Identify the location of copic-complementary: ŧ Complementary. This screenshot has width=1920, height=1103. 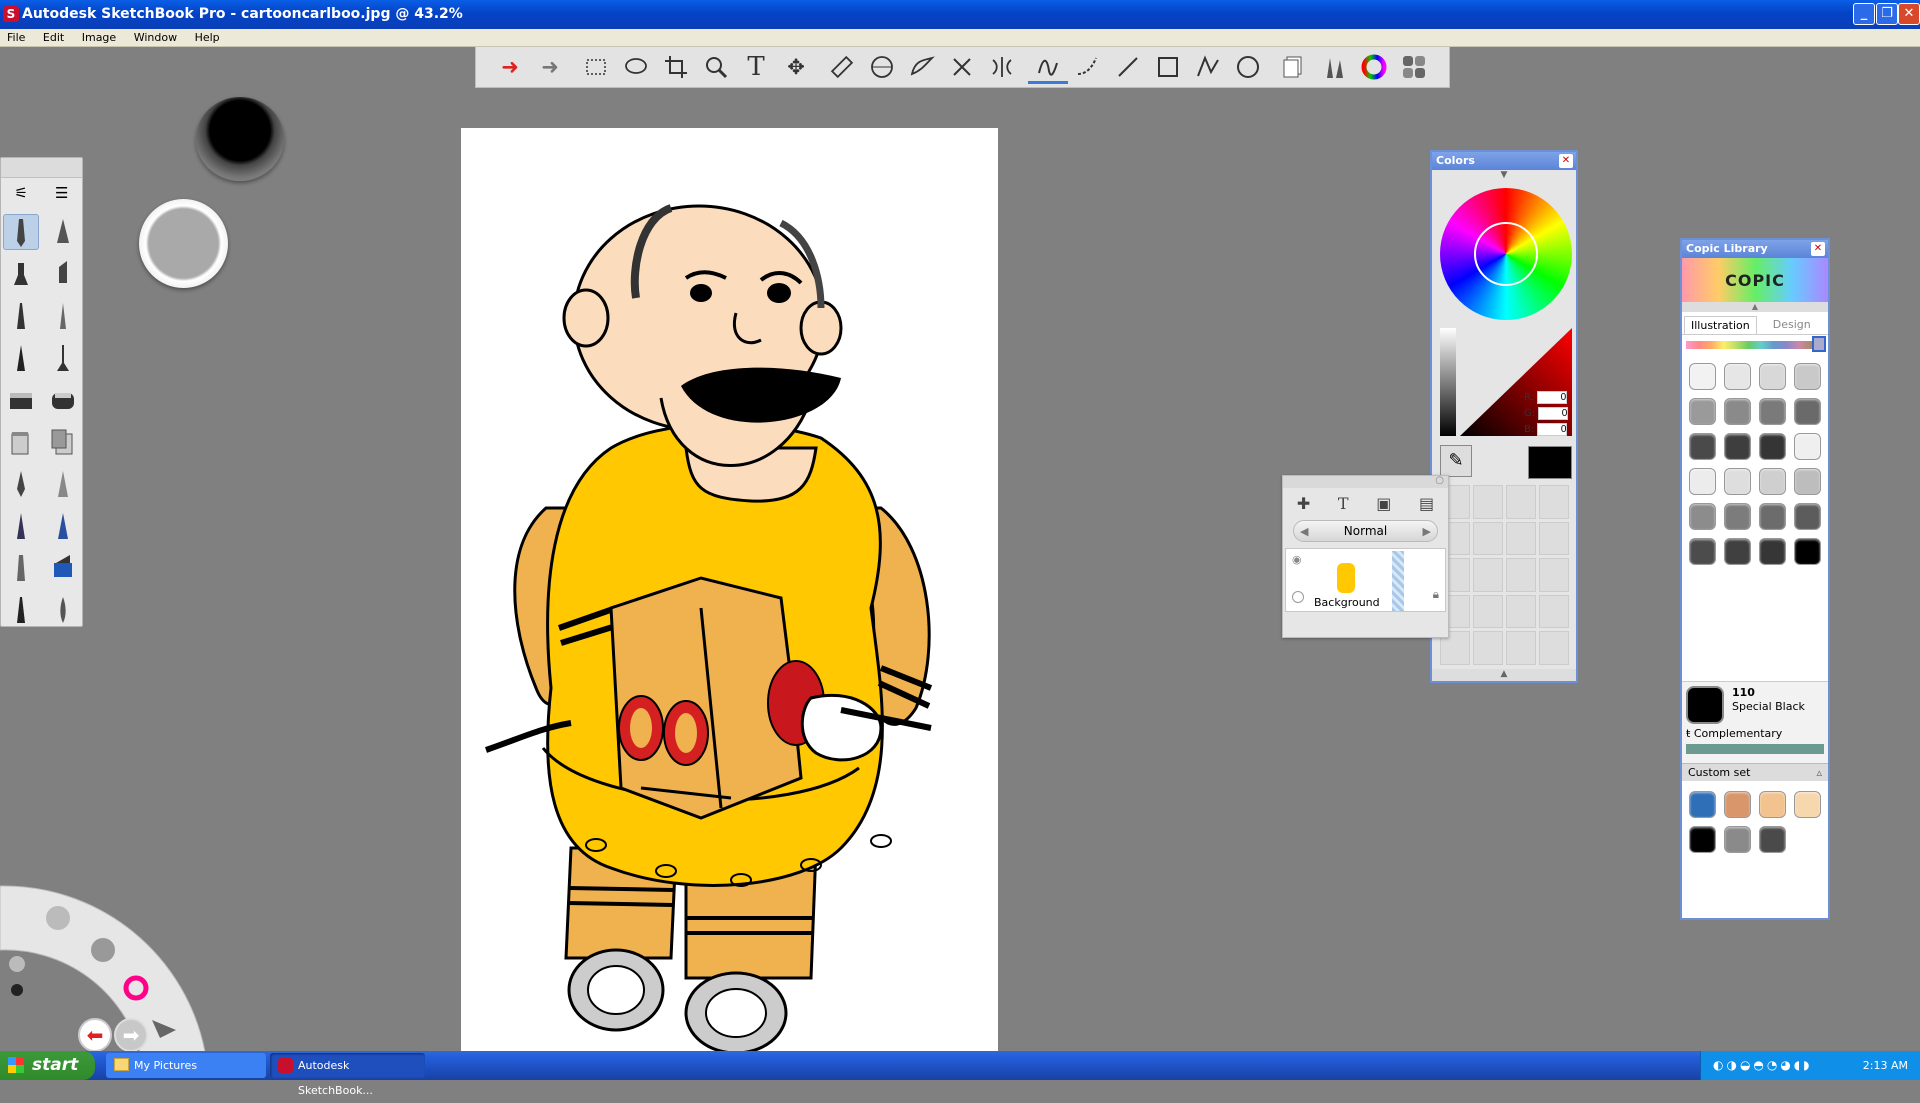
(1734, 733).